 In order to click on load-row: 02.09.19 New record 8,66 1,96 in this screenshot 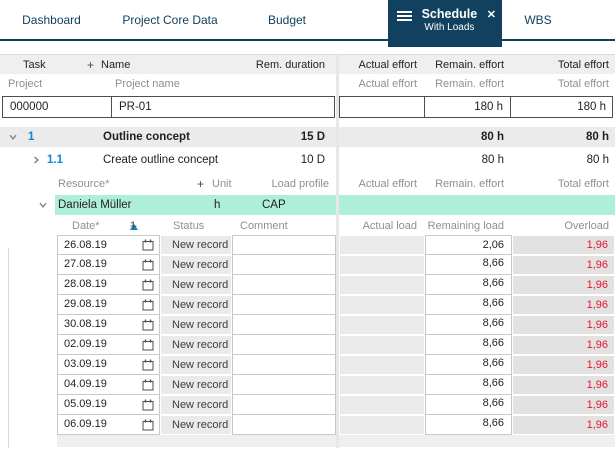, I will do `click(307, 345)`.